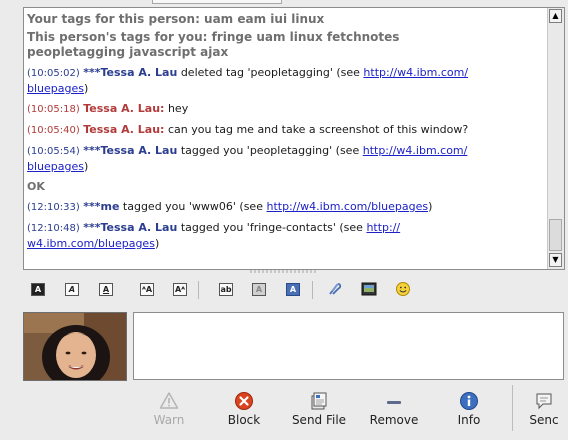 The width and height of the screenshot is (568, 440). What do you see at coordinates (555, 138) in the screenshot?
I see `history-scrollbar: ▲ ▼` at bounding box center [555, 138].